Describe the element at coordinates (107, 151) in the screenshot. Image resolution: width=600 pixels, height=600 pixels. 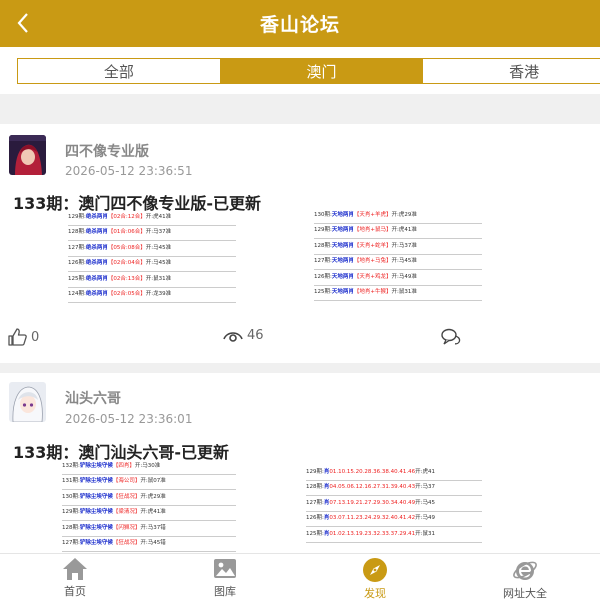
I see `author-name: 四不像专业版` at that location.